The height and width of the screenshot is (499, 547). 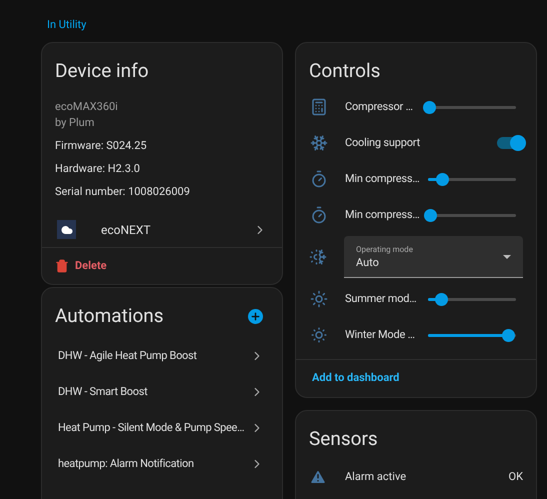 I want to click on automation-item: DHW - Smart Boost, so click(x=162, y=392).